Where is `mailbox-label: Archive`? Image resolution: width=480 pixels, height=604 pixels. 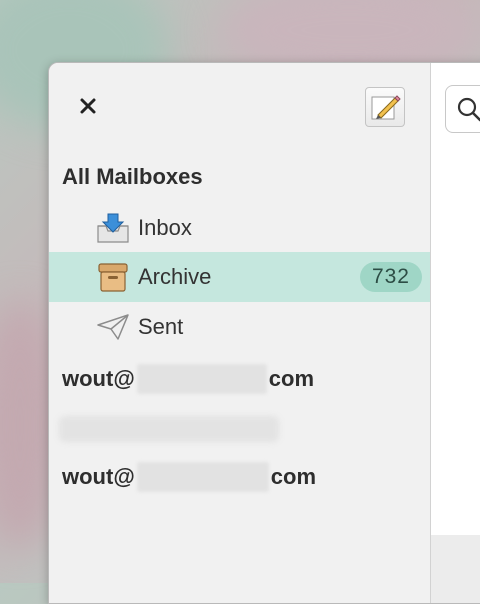
mailbox-label: Archive is located at coordinates (175, 276).